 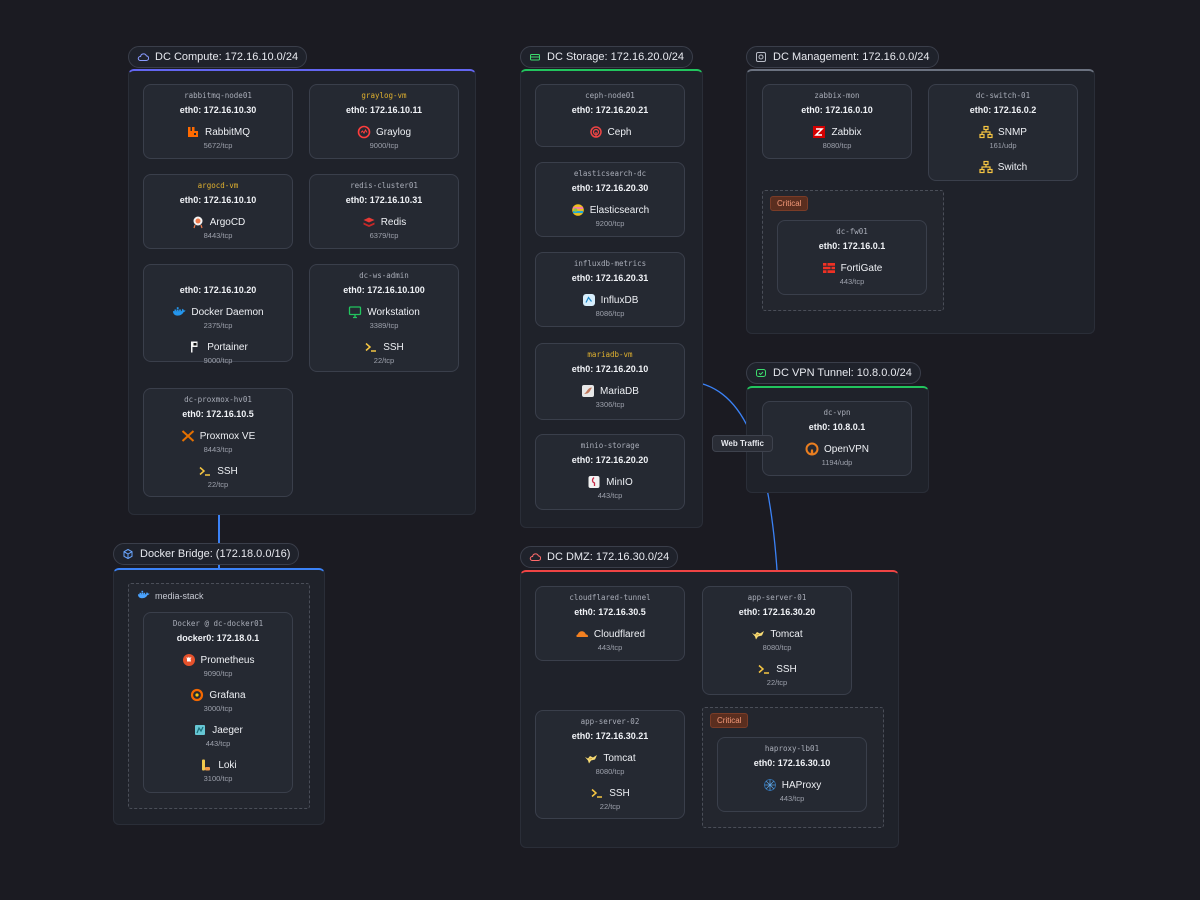 I want to click on node-ip-address: eth0: 172.16.10.11, so click(x=384, y=110).